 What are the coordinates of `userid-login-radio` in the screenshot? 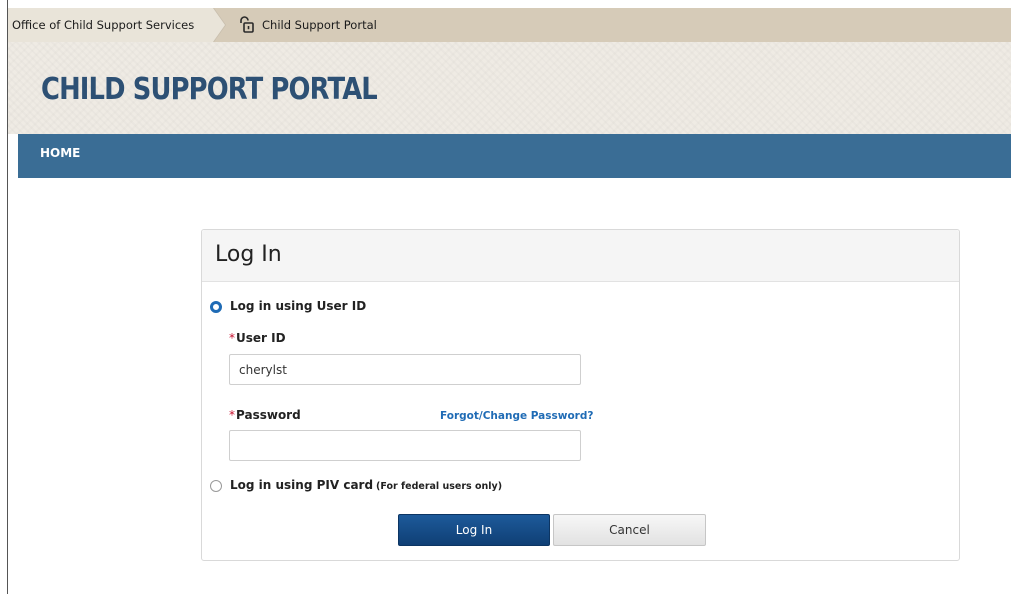 It's located at (216, 307).